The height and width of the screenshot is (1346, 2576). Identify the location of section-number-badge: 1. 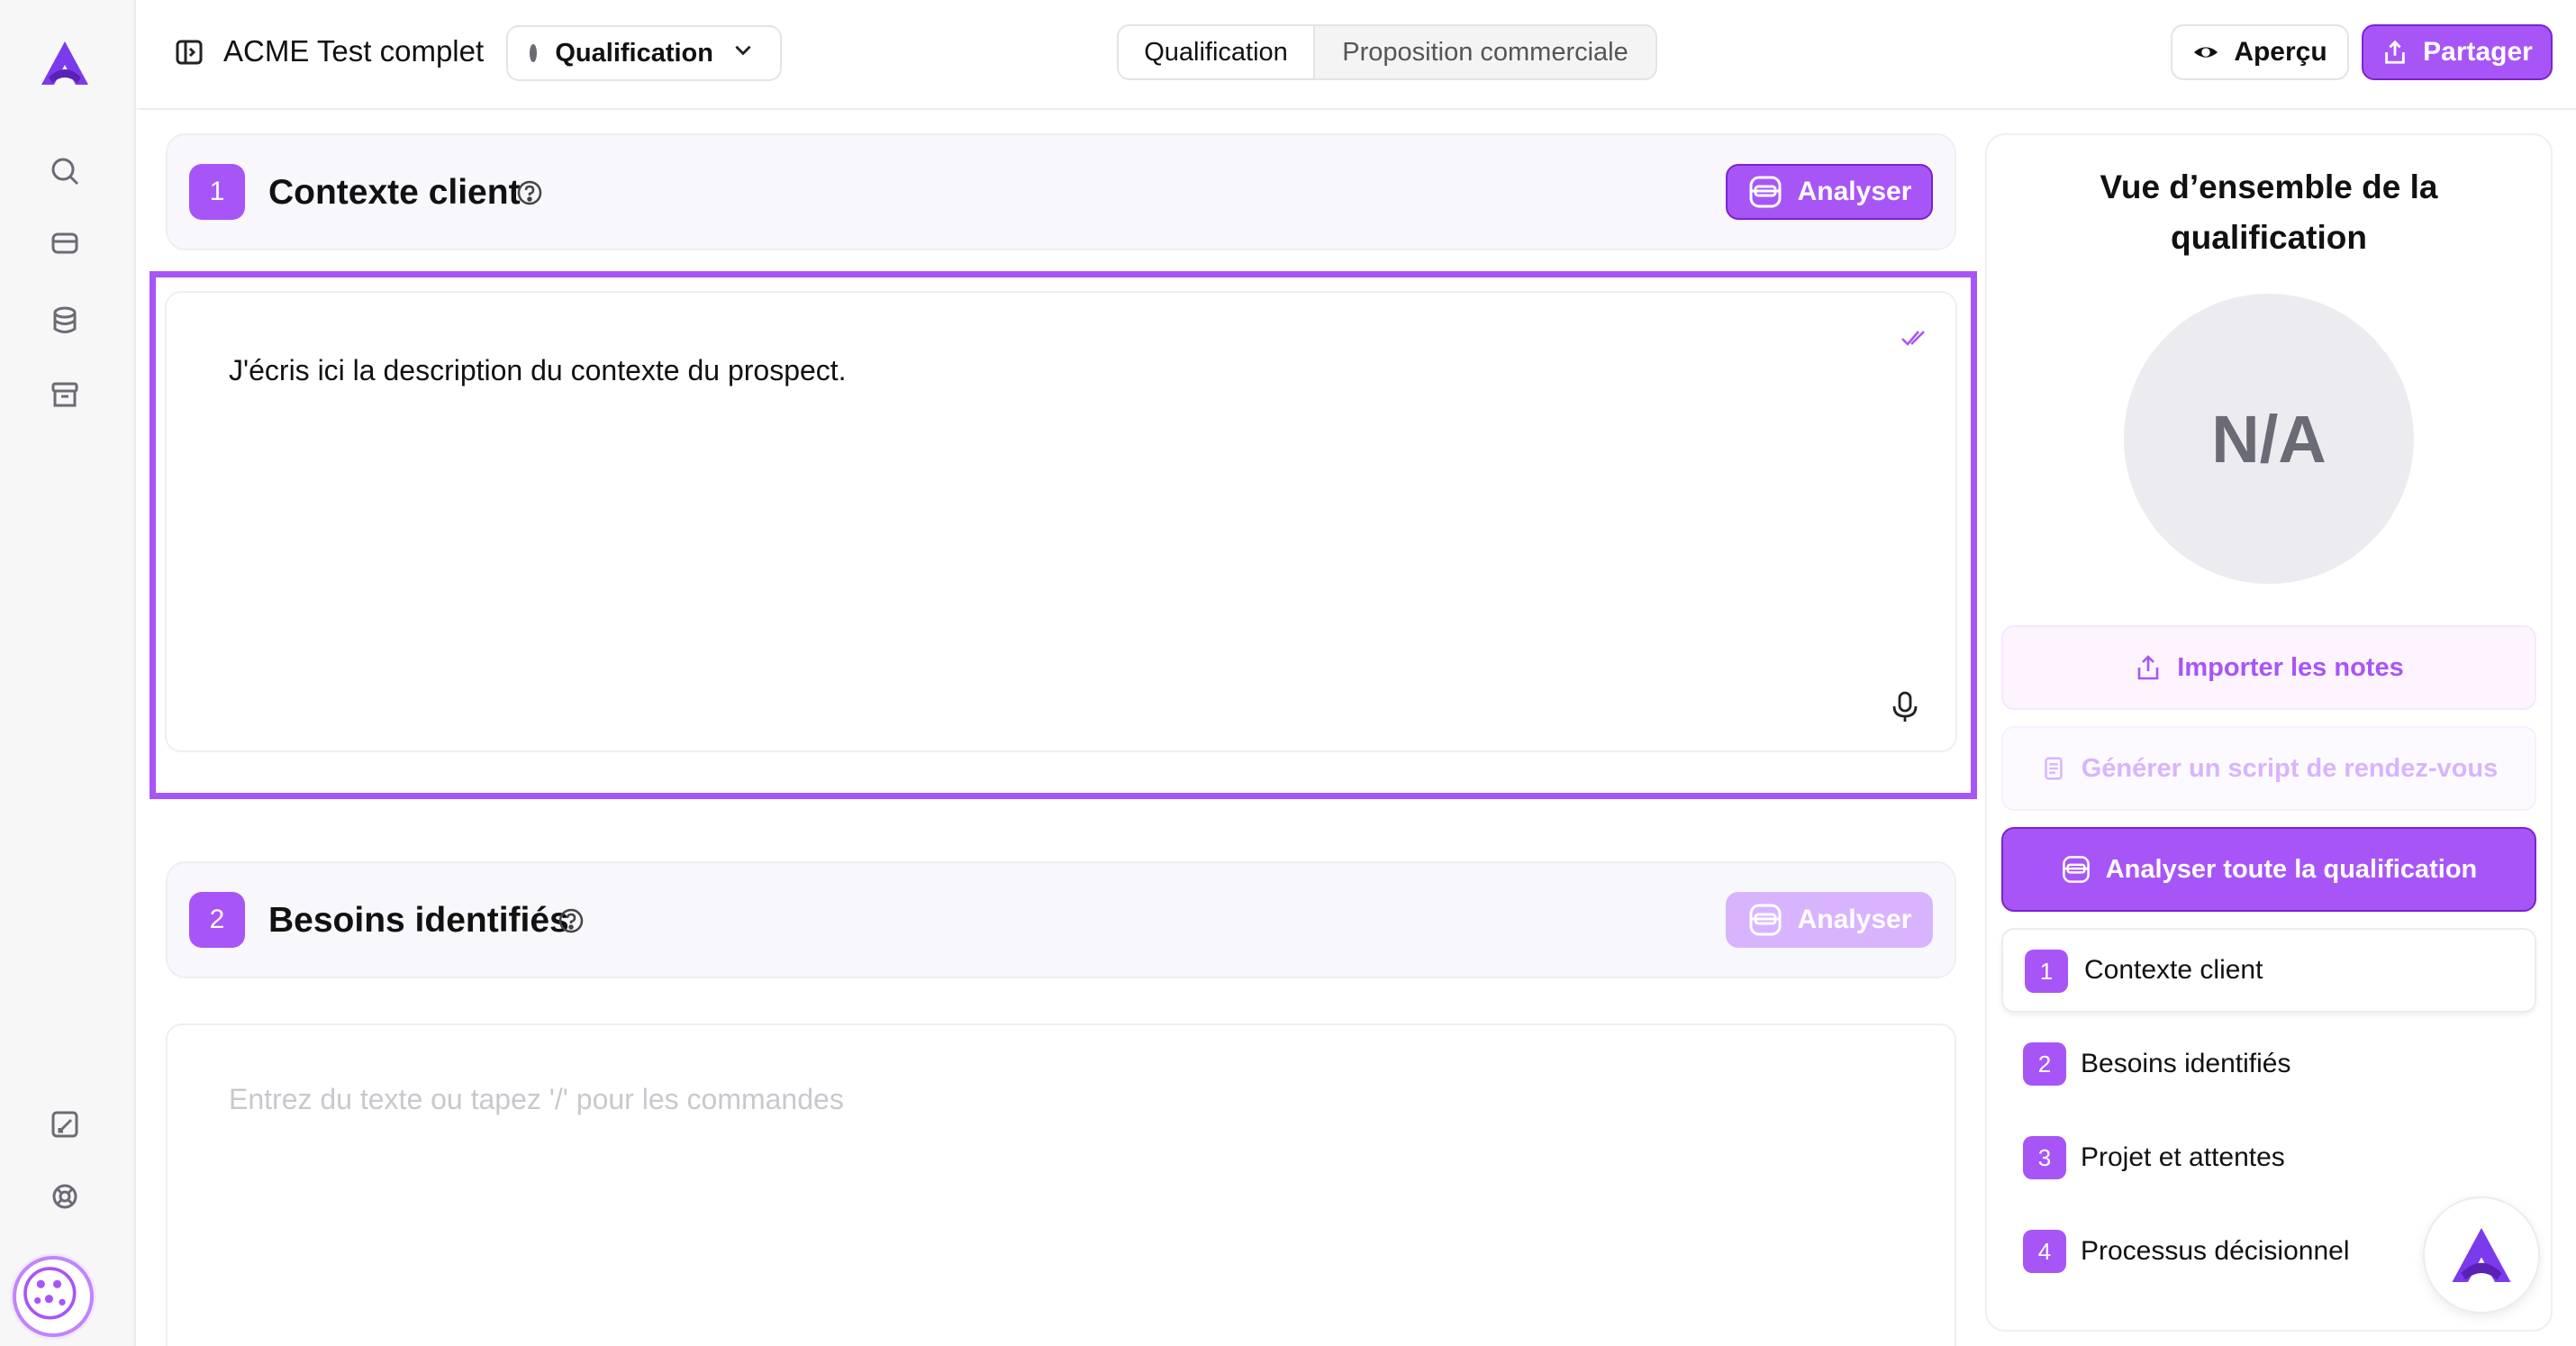
(217, 192).